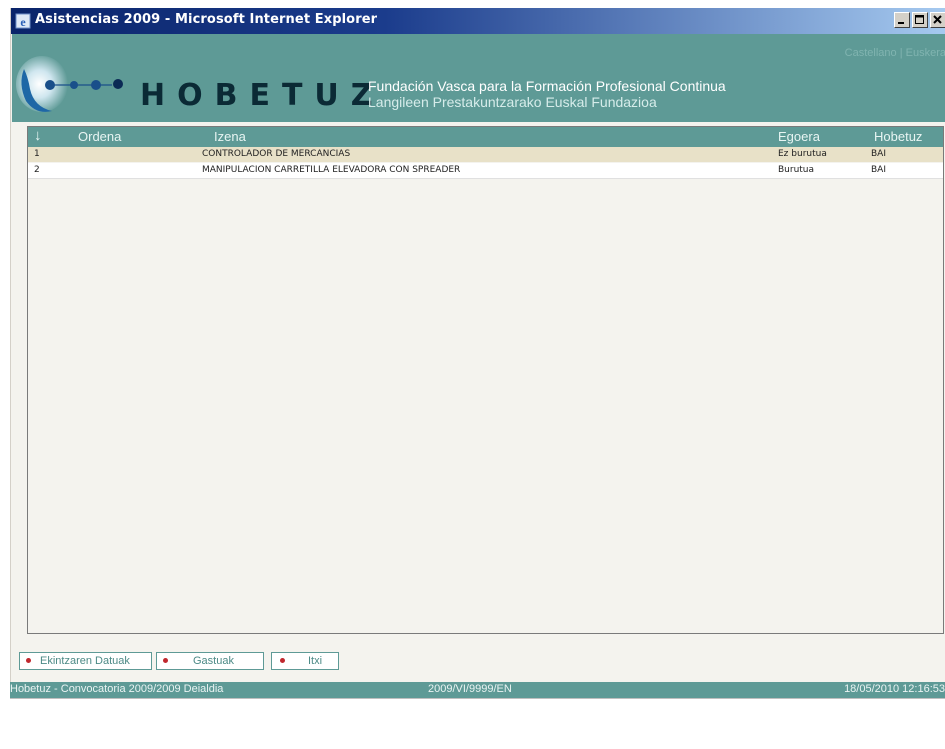 This screenshot has width=945, height=749. I want to click on lang-castellano-link: Castellano, so click(871, 53).